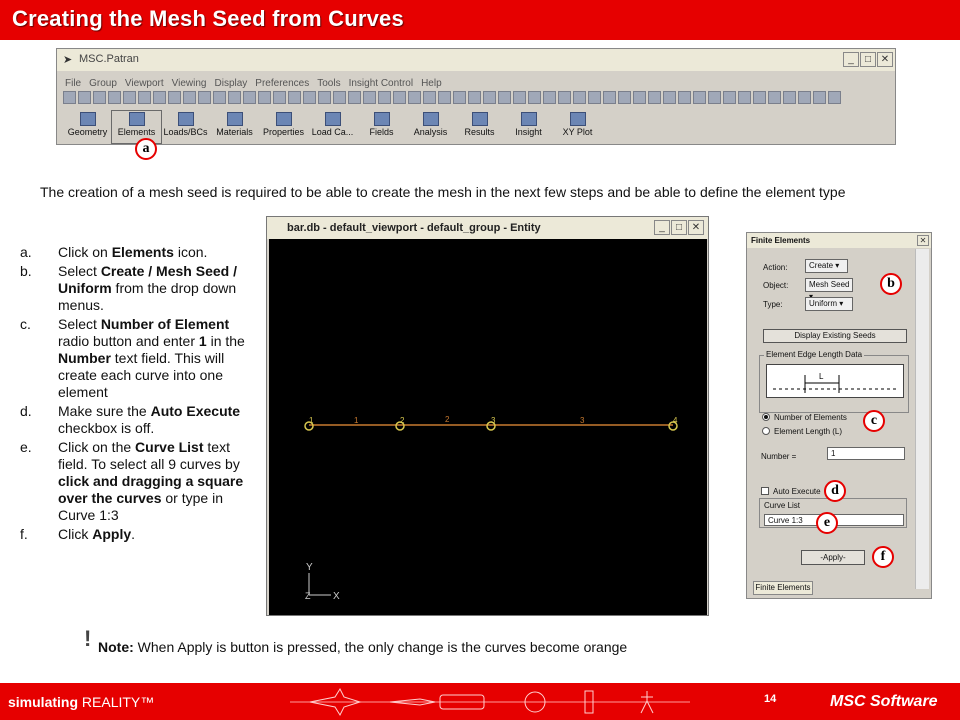 The width and height of the screenshot is (960, 720). Describe the element at coordinates (851, 59) in the screenshot. I see `minimize-icon: _` at that location.